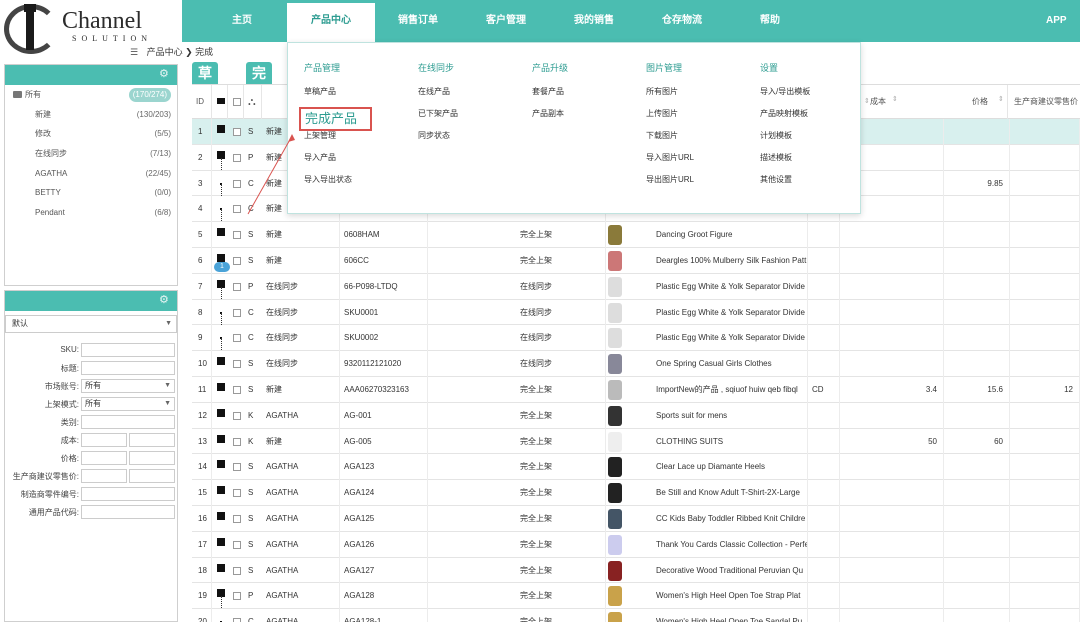 The height and width of the screenshot is (622, 1080). I want to click on cell-title: Women's High Heel Open Toe Strap Plat, so click(731, 596).